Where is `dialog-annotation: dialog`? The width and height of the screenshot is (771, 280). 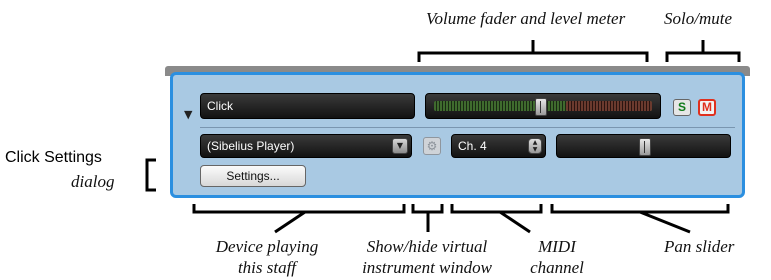 dialog-annotation: dialog is located at coordinates (93, 181).